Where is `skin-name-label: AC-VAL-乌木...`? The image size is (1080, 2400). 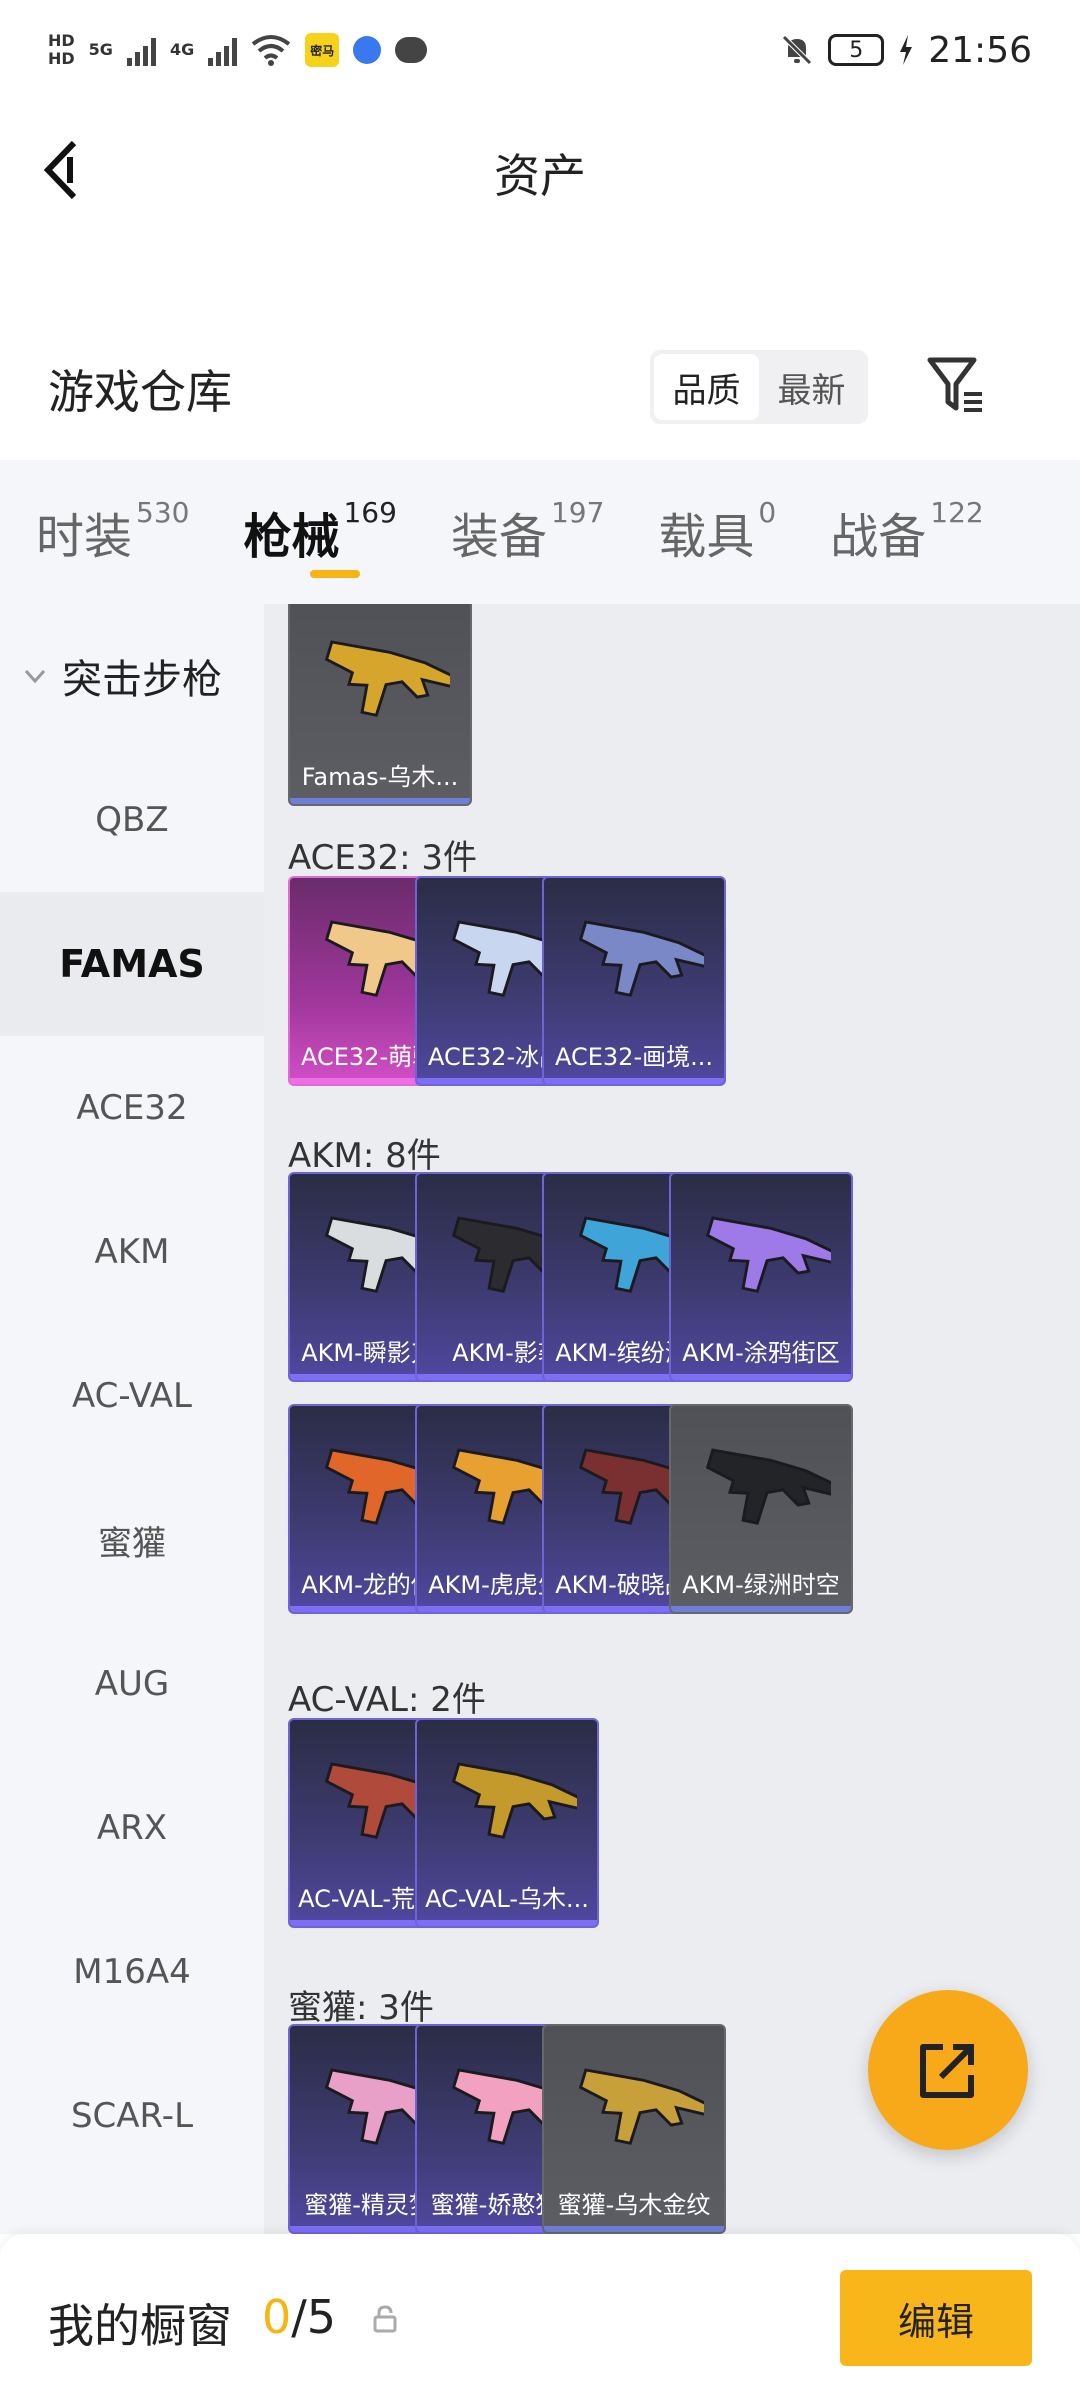
skin-name-label: AC-VAL-乌木... is located at coordinates (507, 1899).